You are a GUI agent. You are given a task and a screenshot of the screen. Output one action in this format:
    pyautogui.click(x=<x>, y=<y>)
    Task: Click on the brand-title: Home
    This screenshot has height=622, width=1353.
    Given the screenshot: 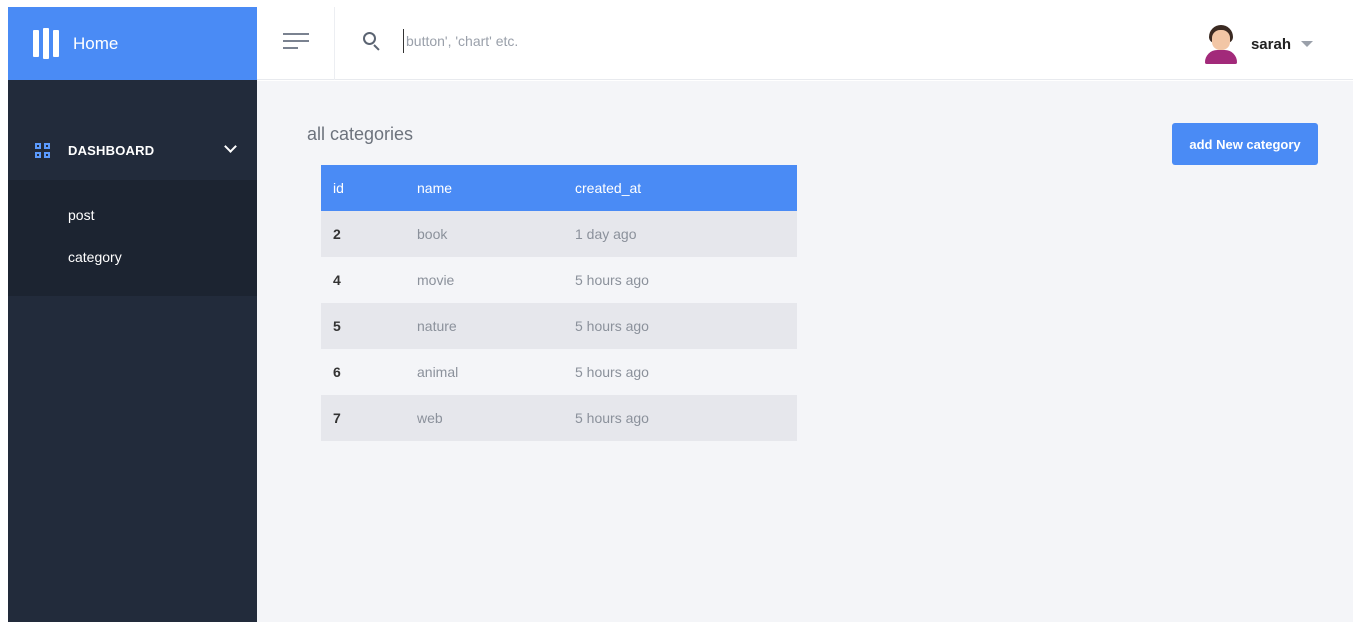 What is the action you would take?
    pyautogui.click(x=96, y=43)
    